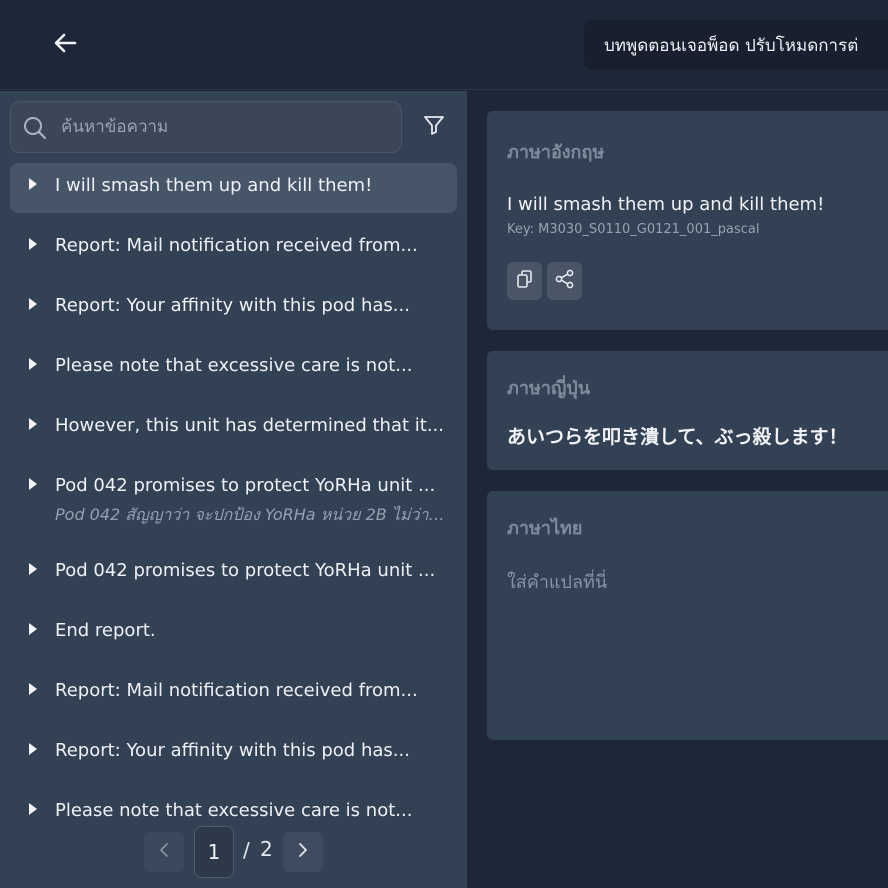  I want to click on list-item-selected: I will smash them up and kill them!, so click(233, 188).